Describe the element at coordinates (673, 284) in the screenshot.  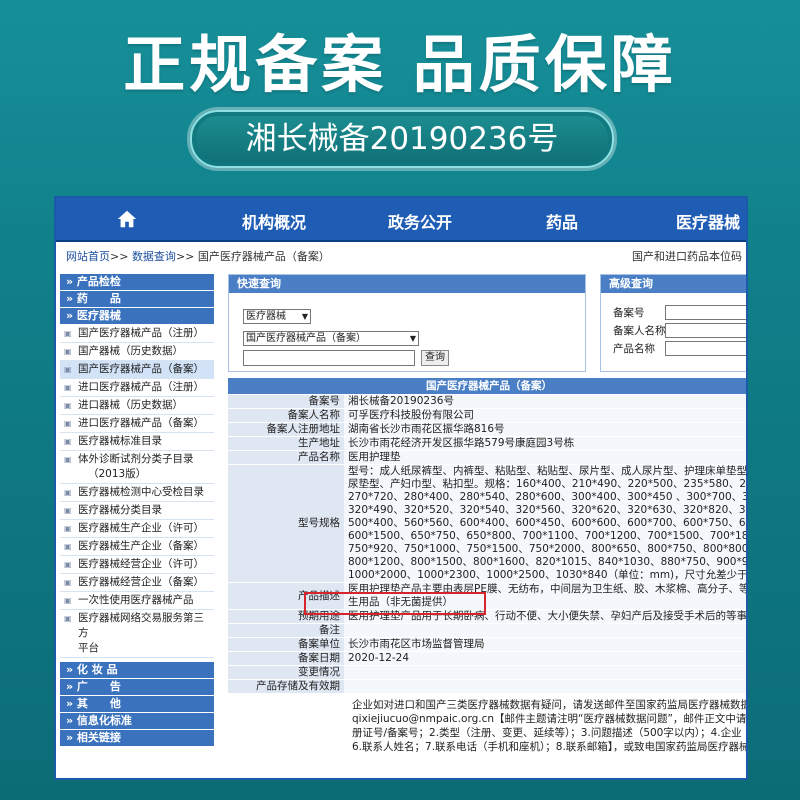
I see `advanced-search-title: 高级查询` at that location.